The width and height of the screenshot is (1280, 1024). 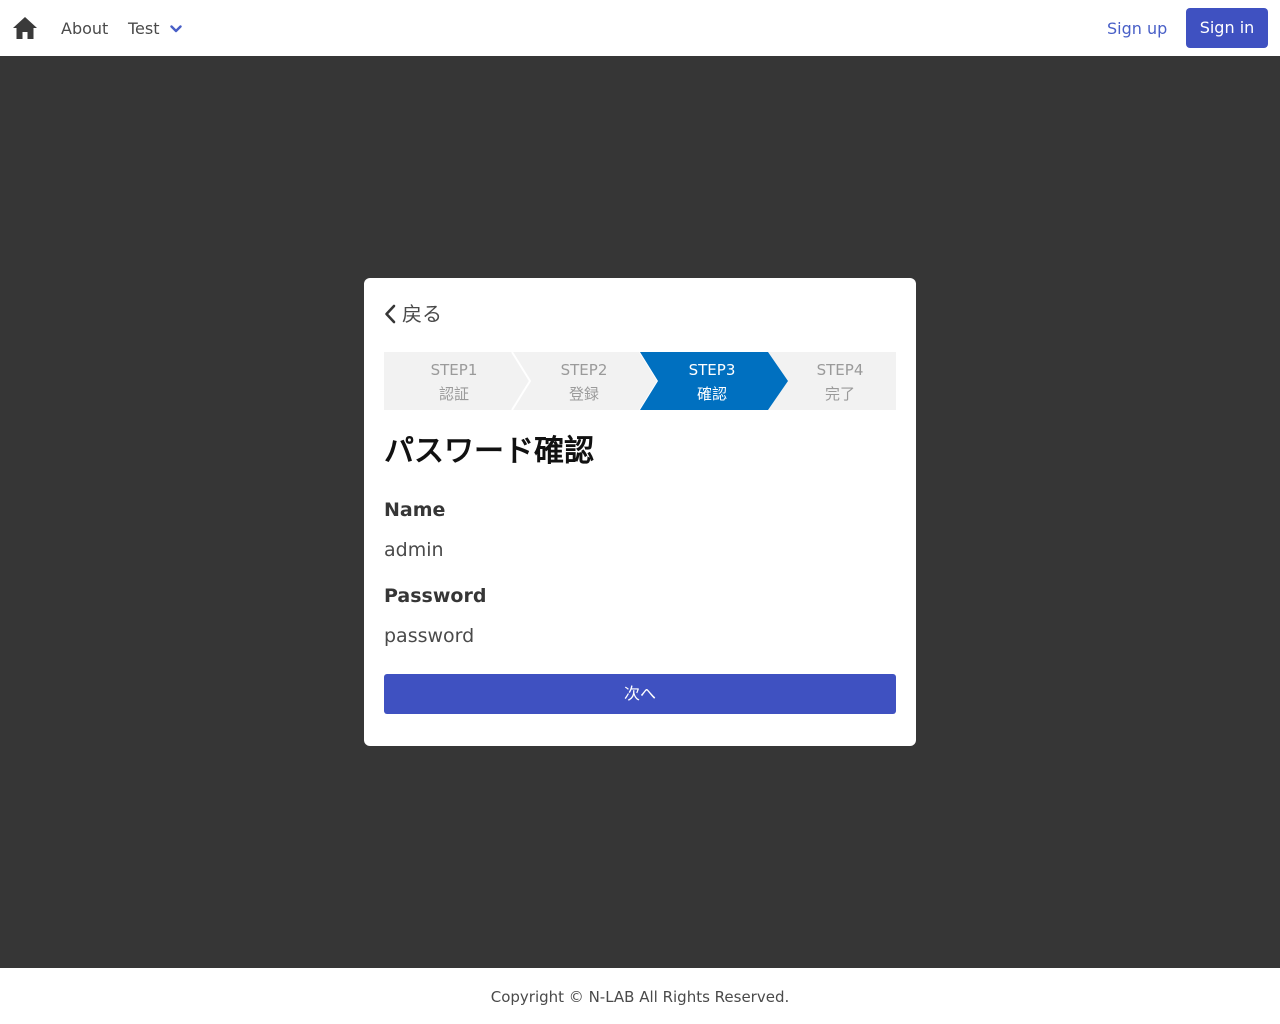 What do you see at coordinates (435, 596) in the screenshot?
I see `password-field-label: Password` at bounding box center [435, 596].